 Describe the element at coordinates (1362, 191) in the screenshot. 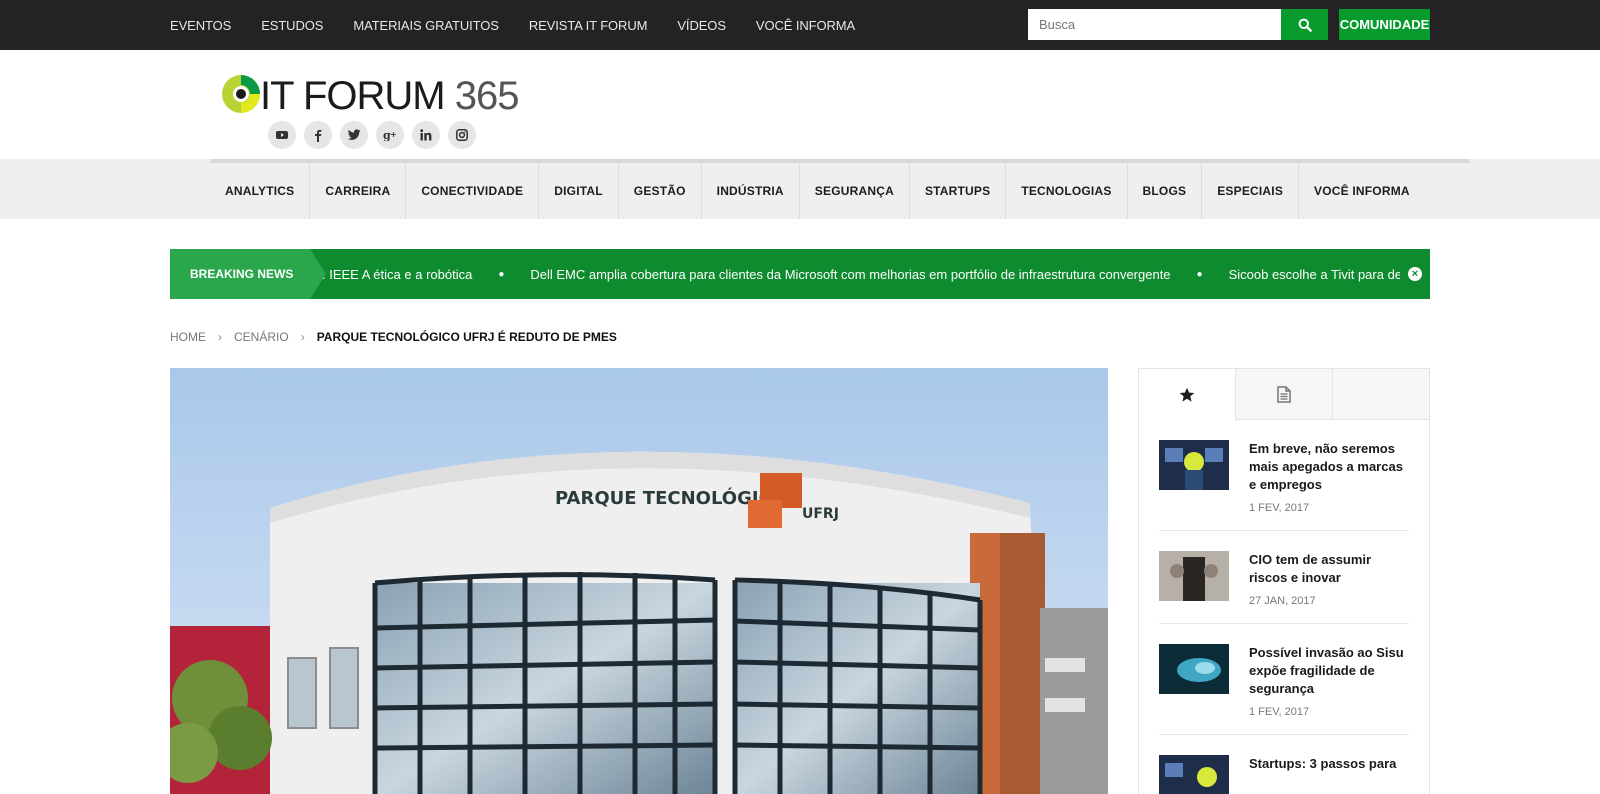

I see `nav-item-voce-informa: VOCÊ INFORMA` at that location.